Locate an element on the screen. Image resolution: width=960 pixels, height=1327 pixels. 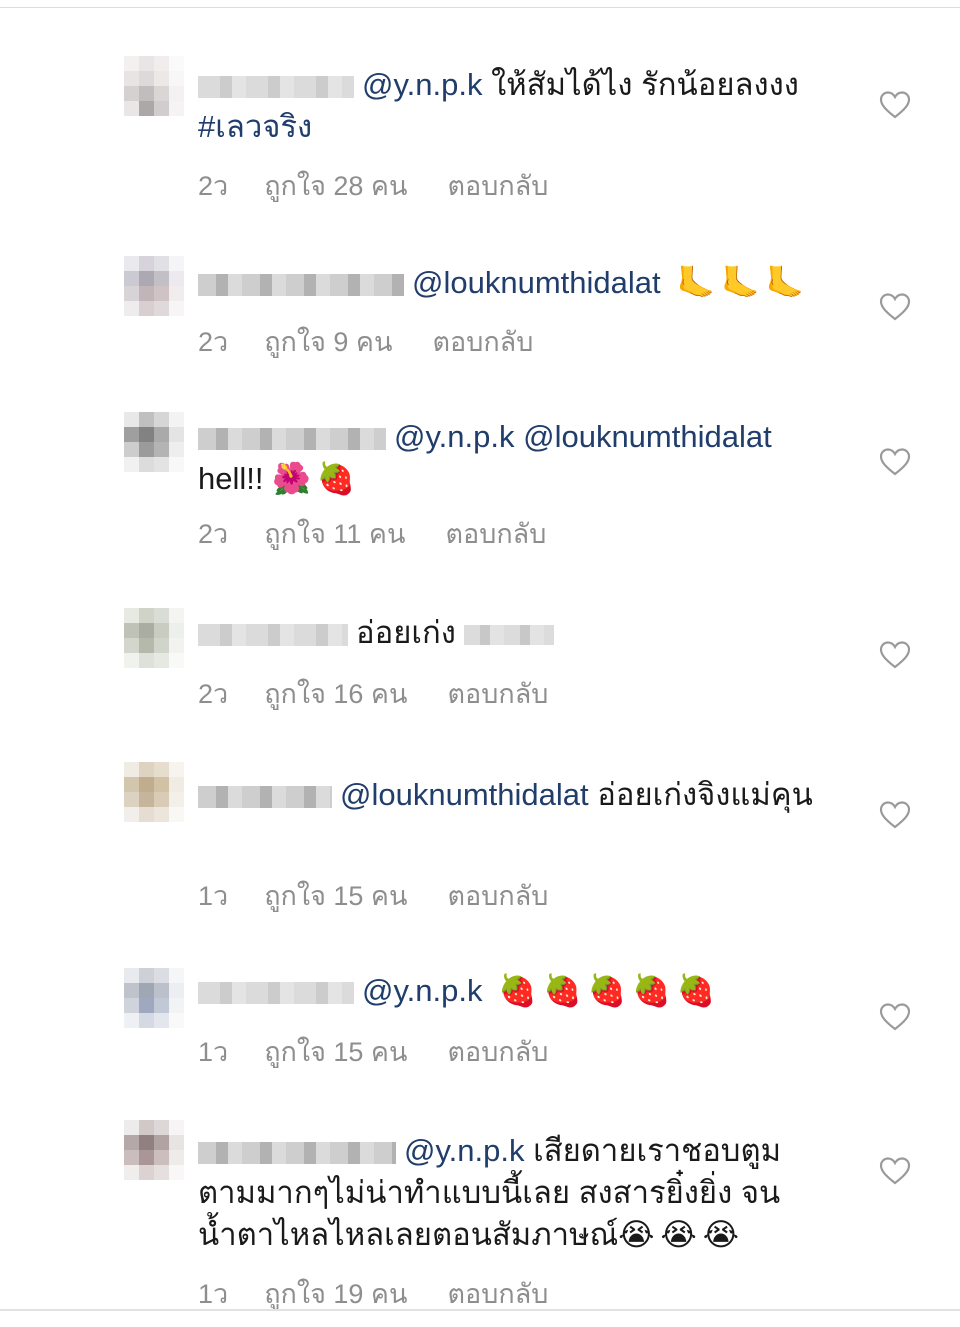
comment-meta: 2ว ถูกใจ 28 คน ตอบกลับ is located at coordinates (373, 185).